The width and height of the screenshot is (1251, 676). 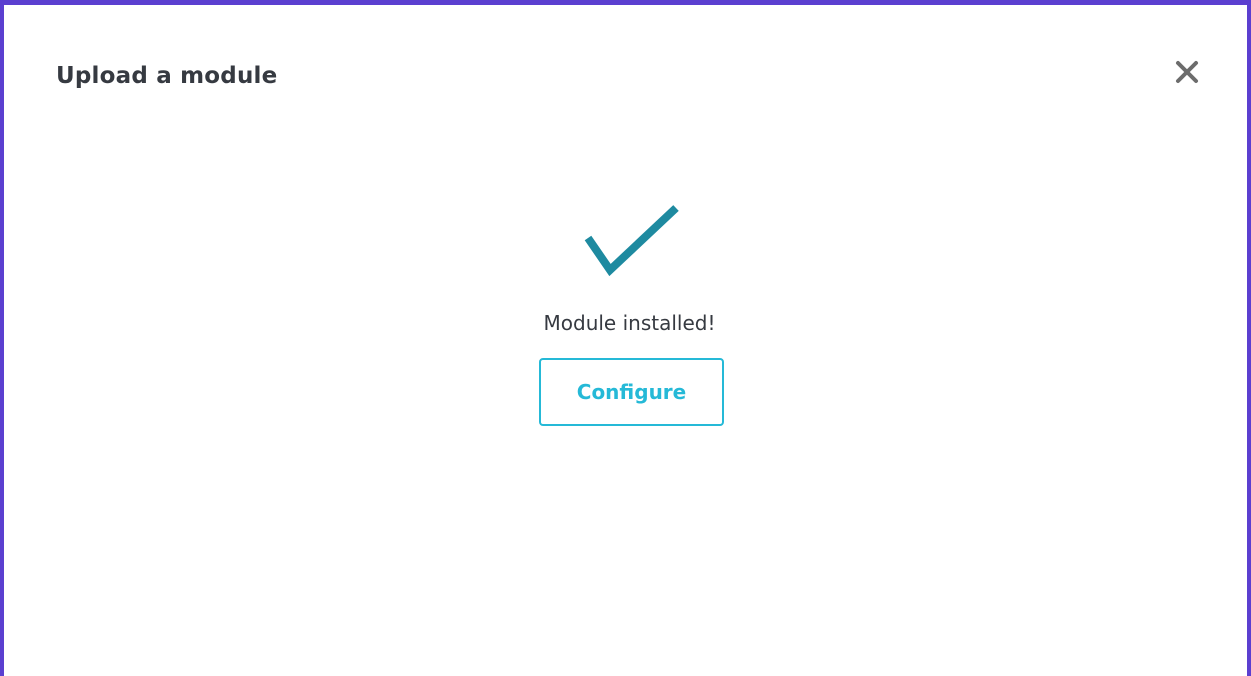 I want to click on close-button, so click(x=1187, y=72).